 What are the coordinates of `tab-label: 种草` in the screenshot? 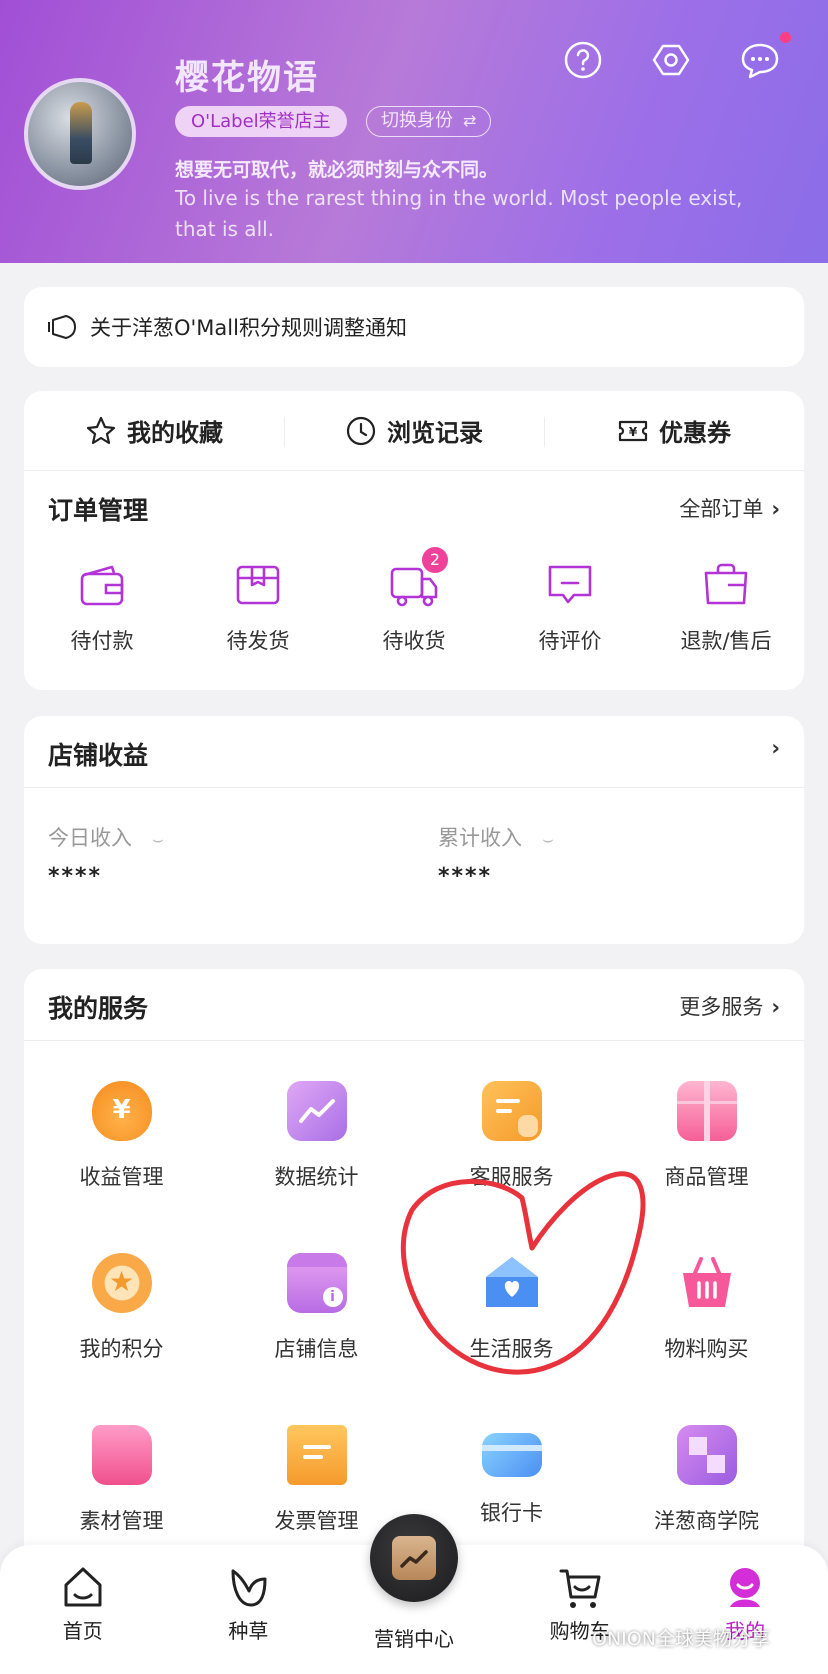 It's located at (248, 1631).